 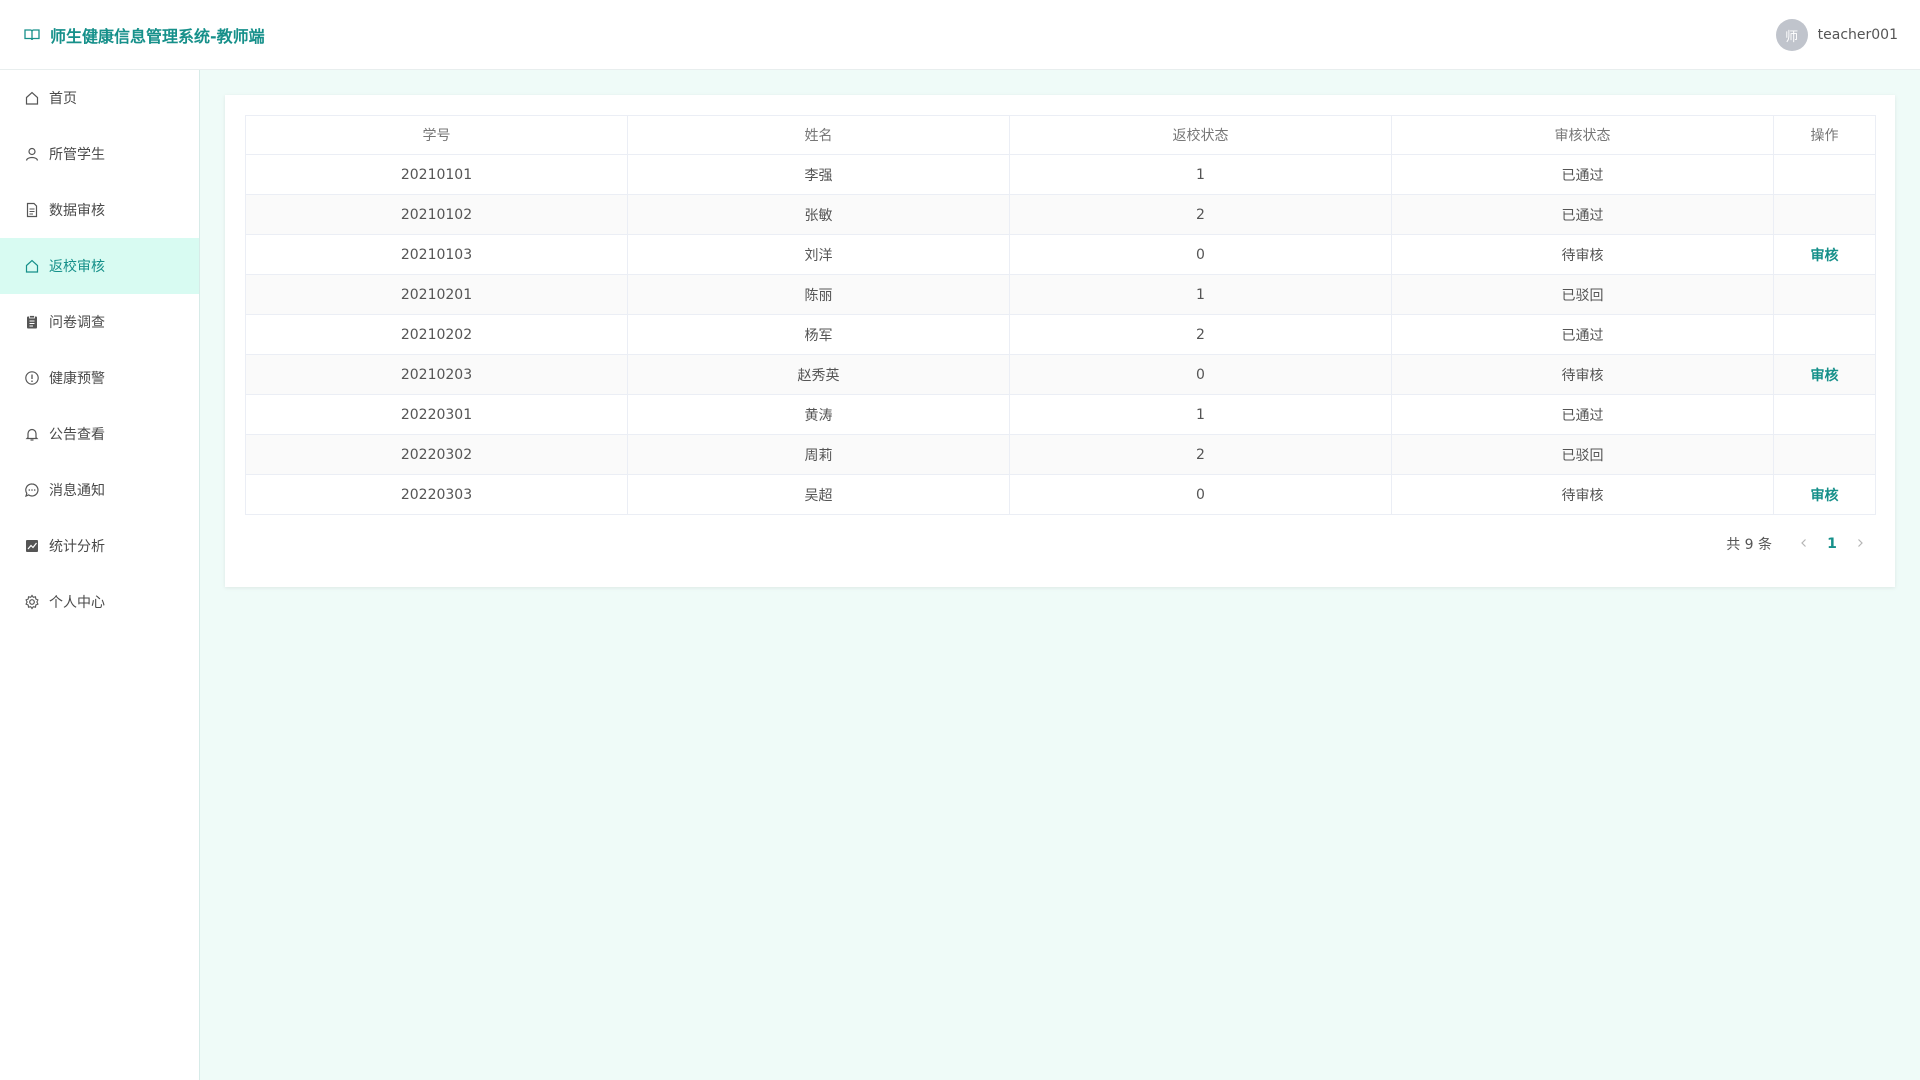 What do you see at coordinates (818, 294) in the screenshot?
I see `cell-name: 陈丽` at bounding box center [818, 294].